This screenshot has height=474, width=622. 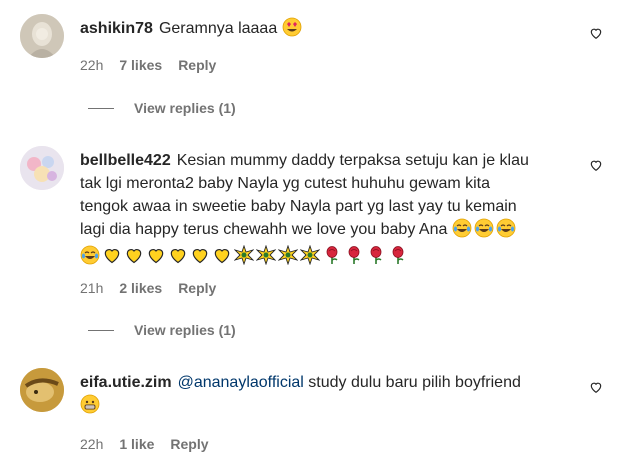 I want to click on comment-text: ashikin78 Geramnya laaaa, so click(x=310, y=30).